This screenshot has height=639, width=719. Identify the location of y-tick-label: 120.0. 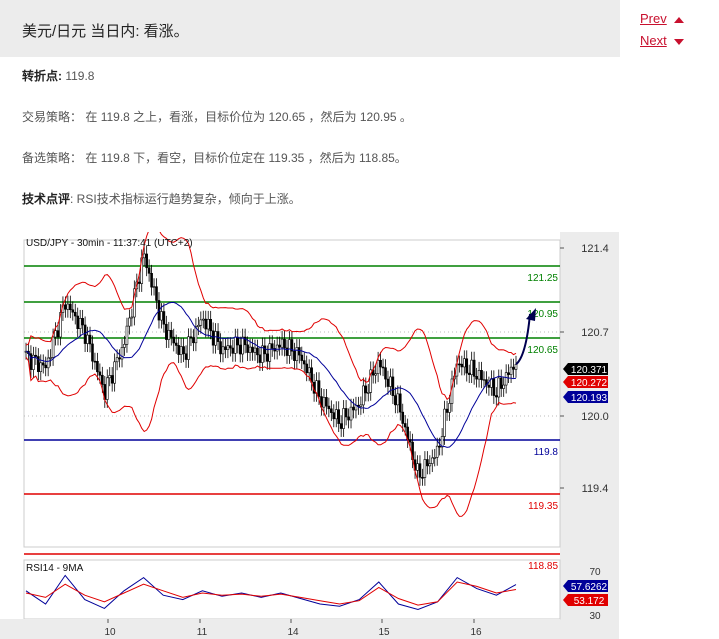
(595, 417).